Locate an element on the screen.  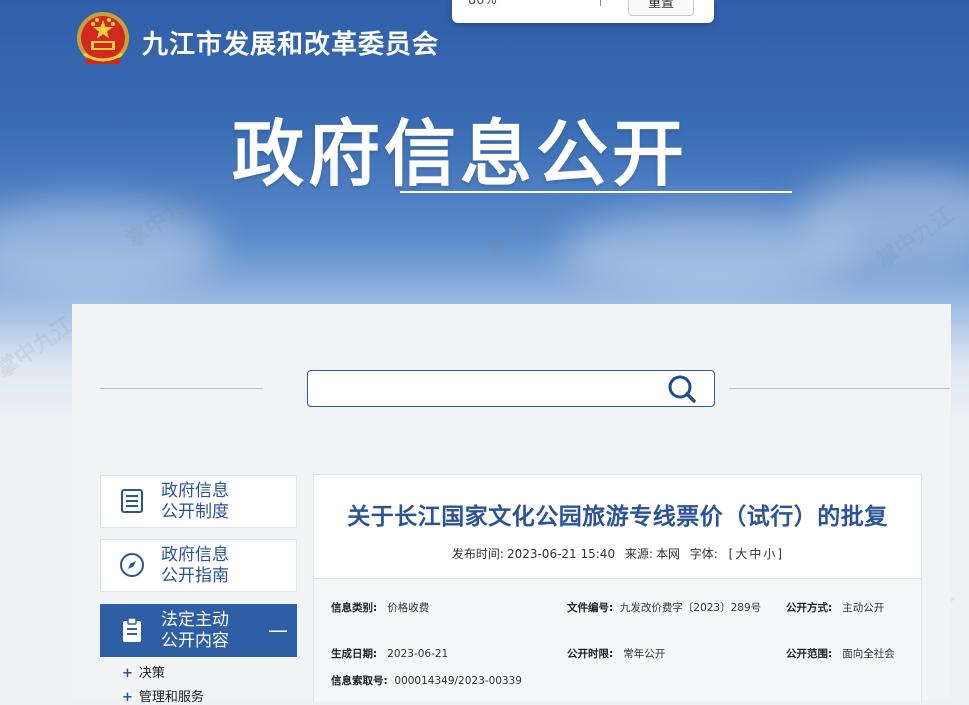
search-icon is located at coordinates (683, 388).